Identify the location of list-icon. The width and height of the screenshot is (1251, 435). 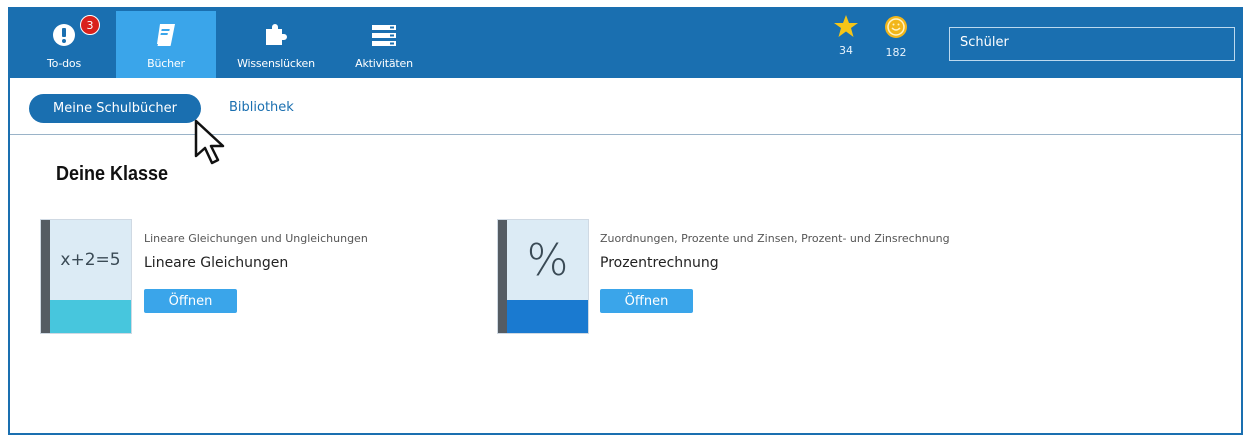
(384, 34).